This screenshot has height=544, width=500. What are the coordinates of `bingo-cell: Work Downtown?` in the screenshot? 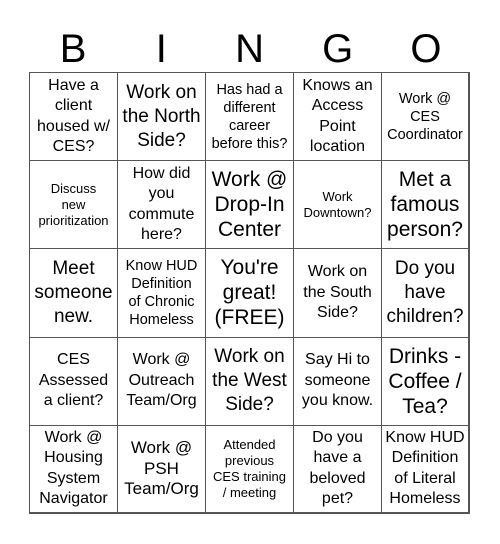 It's located at (338, 205).